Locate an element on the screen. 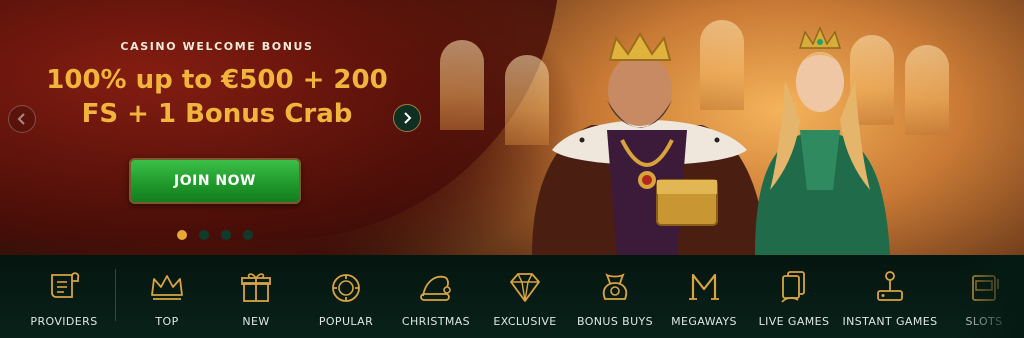 The image size is (1024, 338). diamond-icon is located at coordinates (525, 287).